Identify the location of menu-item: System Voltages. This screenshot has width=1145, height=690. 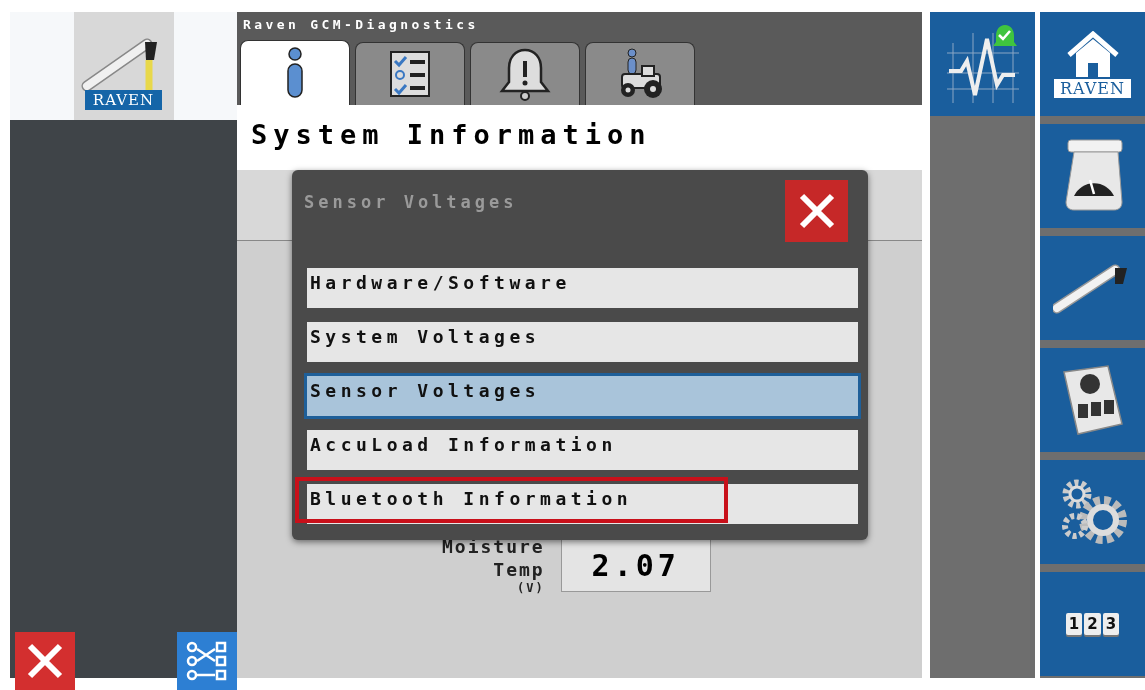
(582, 342).